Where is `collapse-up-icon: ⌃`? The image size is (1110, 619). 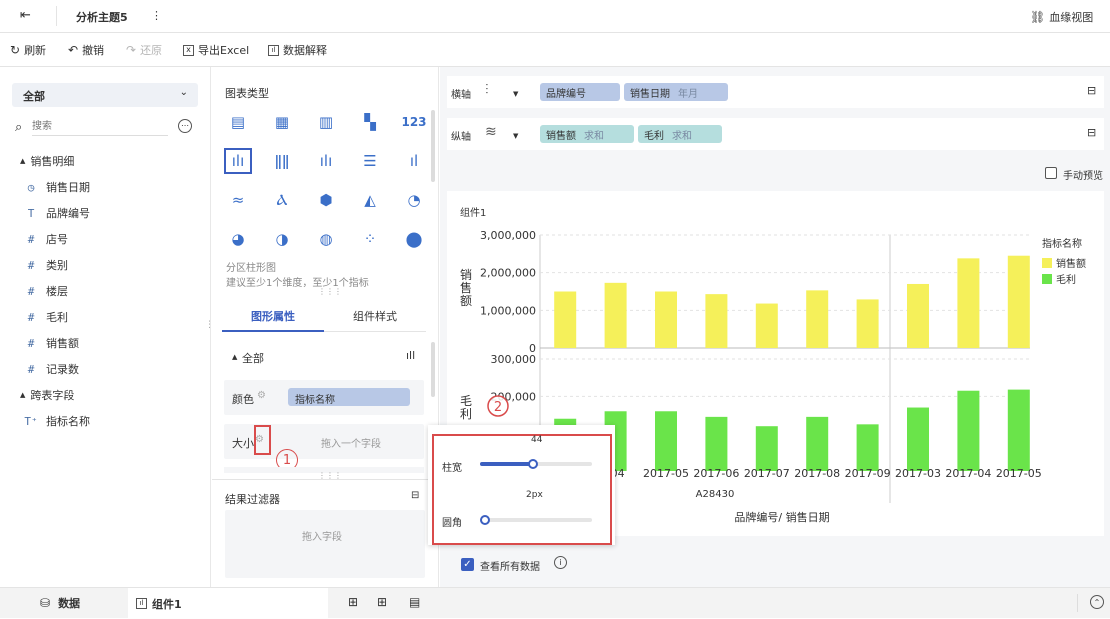 collapse-up-icon: ⌃ is located at coordinates (1097, 602).